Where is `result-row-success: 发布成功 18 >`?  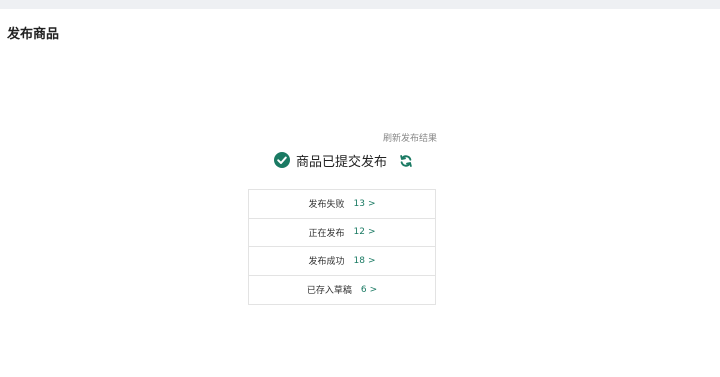 result-row-success: 发布成功 18 > is located at coordinates (342, 261).